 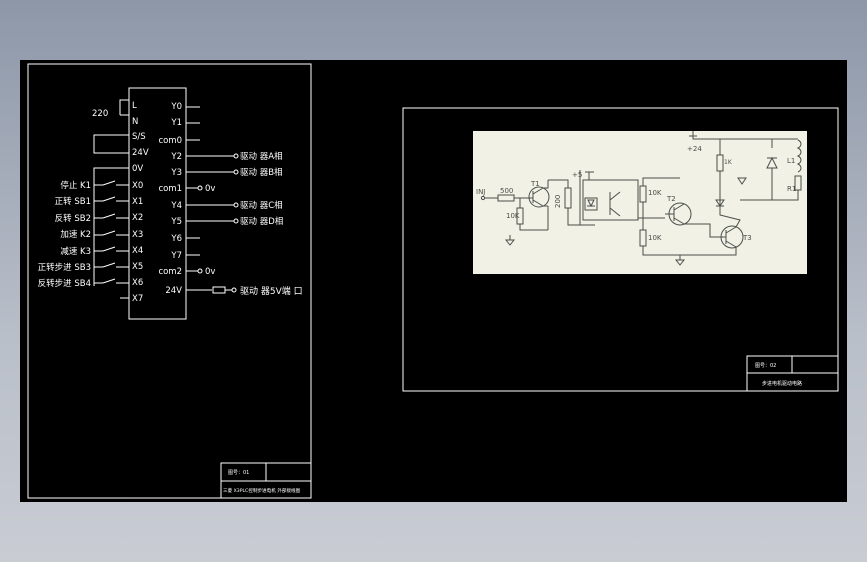 I want to click on label-r500: 500, so click(x=506, y=191).